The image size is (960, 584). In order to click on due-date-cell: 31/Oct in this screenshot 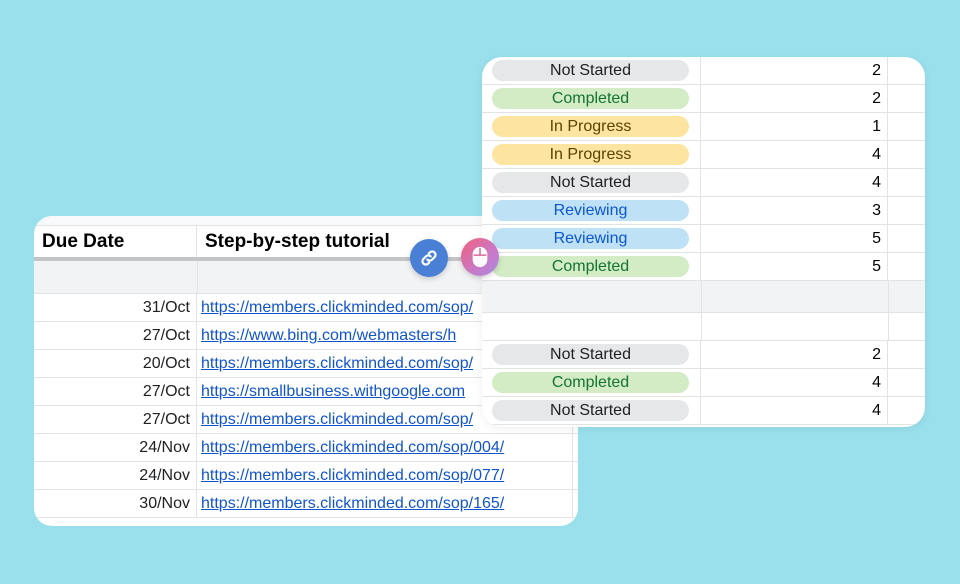, I will do `click(115, 307)`.